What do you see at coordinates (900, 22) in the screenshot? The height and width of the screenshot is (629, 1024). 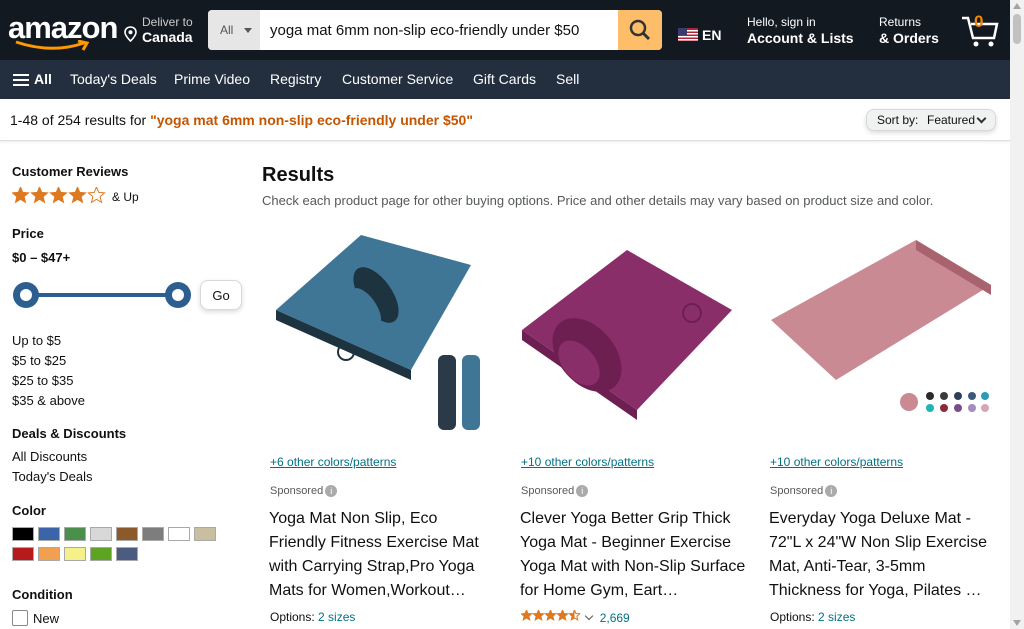 I see `returns-label: Returns` at bounding box center [900, 22].